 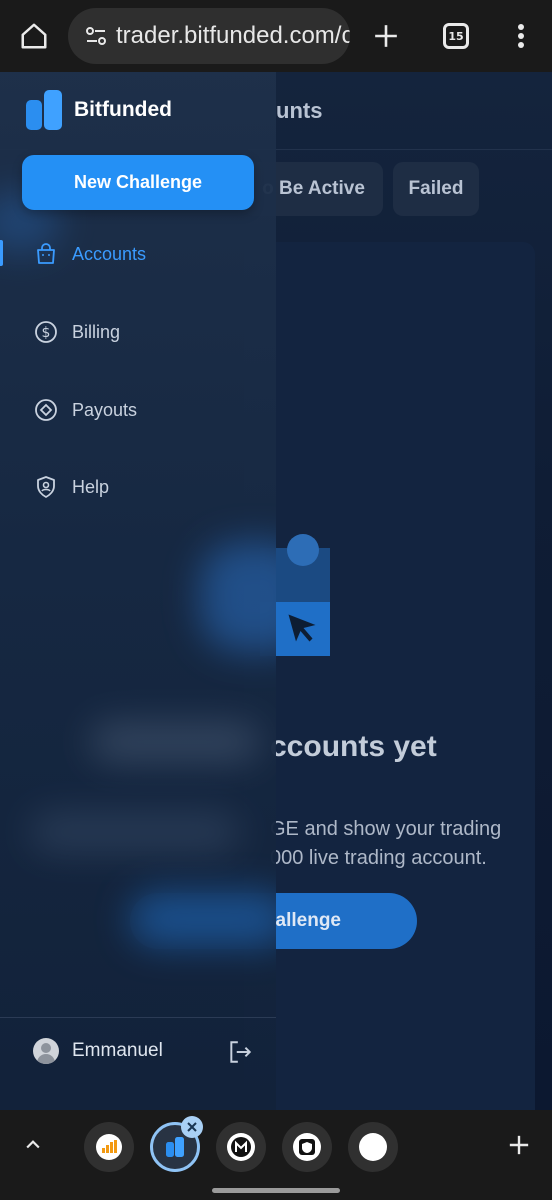 I want to click on address-bar: trader.bitfunded.com/c, so click(x=209, y=36).